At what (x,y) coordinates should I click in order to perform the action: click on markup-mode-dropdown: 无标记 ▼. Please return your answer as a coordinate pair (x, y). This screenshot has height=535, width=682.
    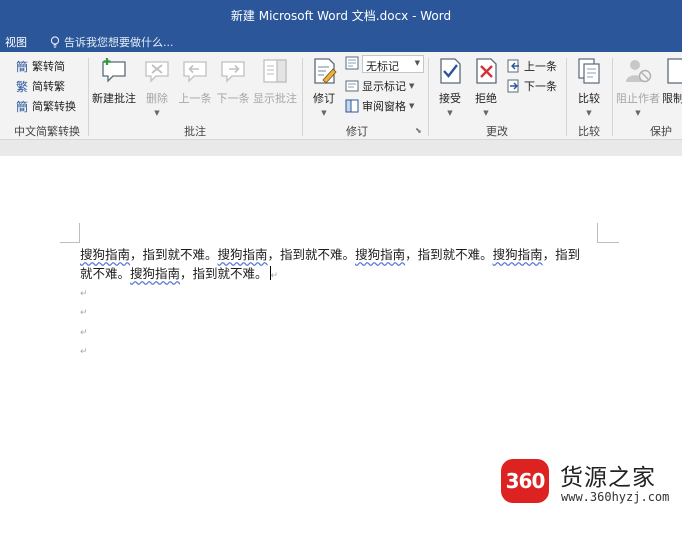
    Looking at the image, I should click on (393, 64).